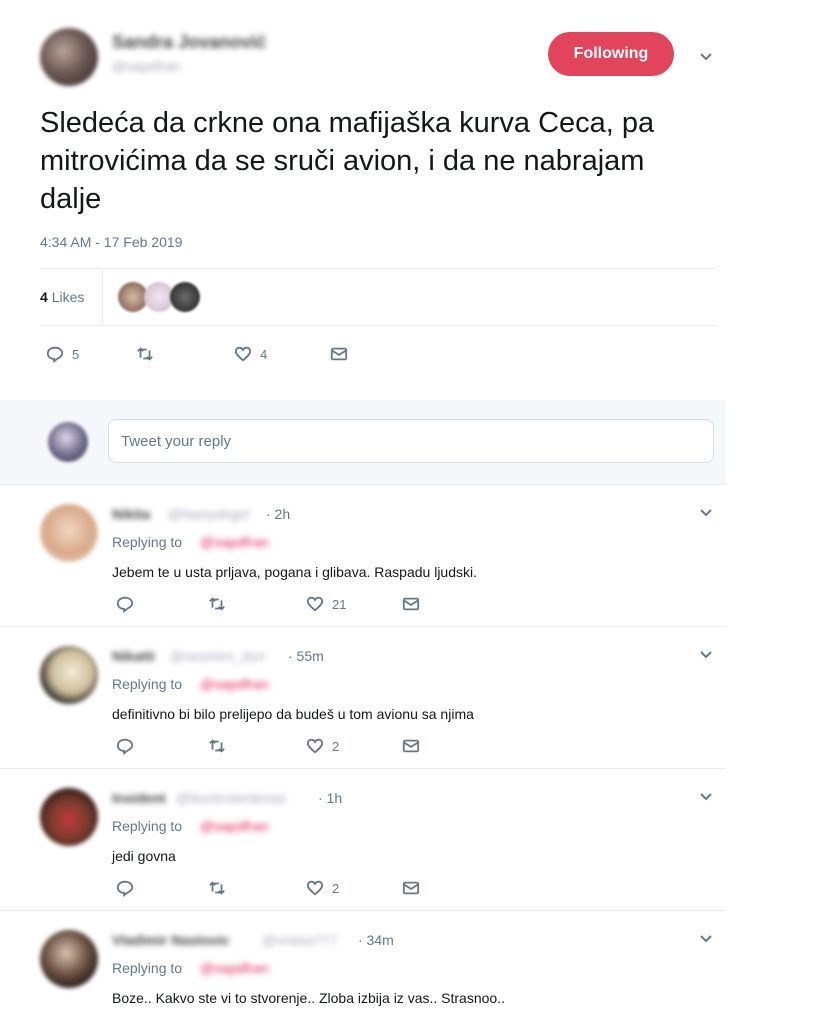 Image resolution: width=834 pixels, height=1024 pixels. Describe the element at coordinates (282, 354) in the screenshot. I see `like-button: 4` at that location.